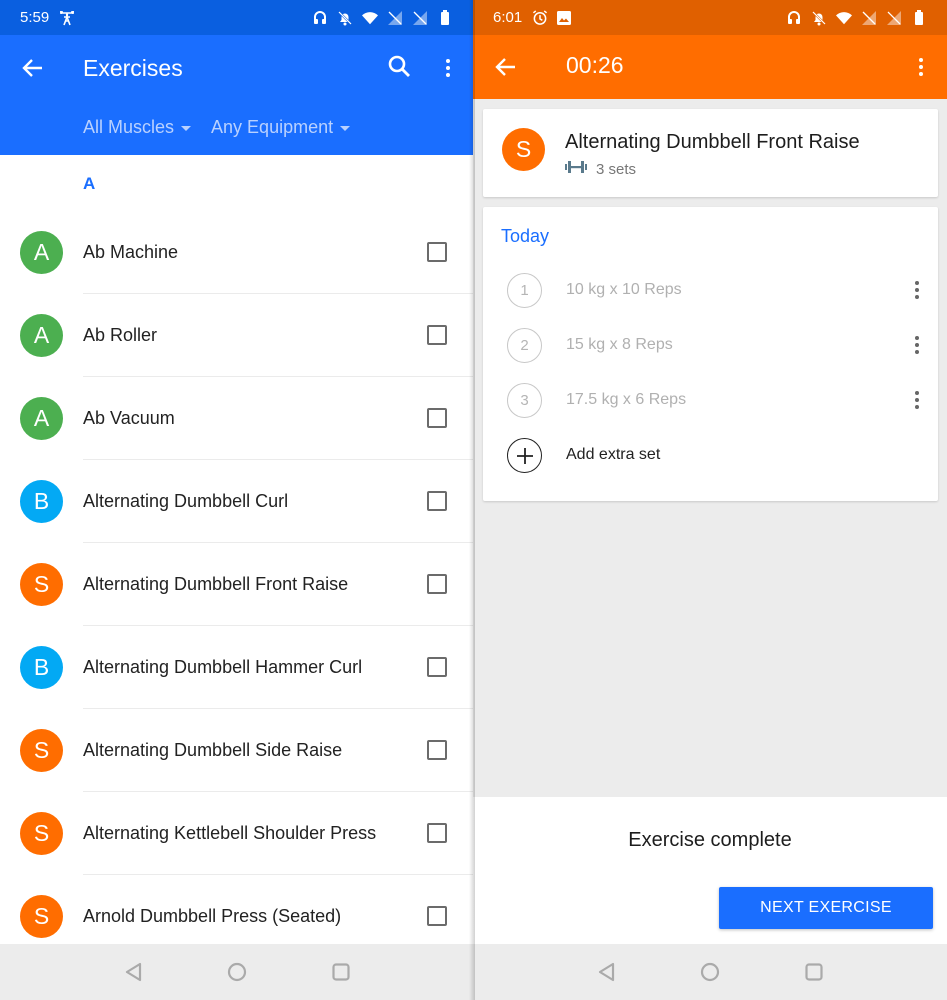  What do you see at coordinates (710, 455) in the screenshot?
I see `add-extra-set-button: Add extra set` at bounding box center [710, 455].